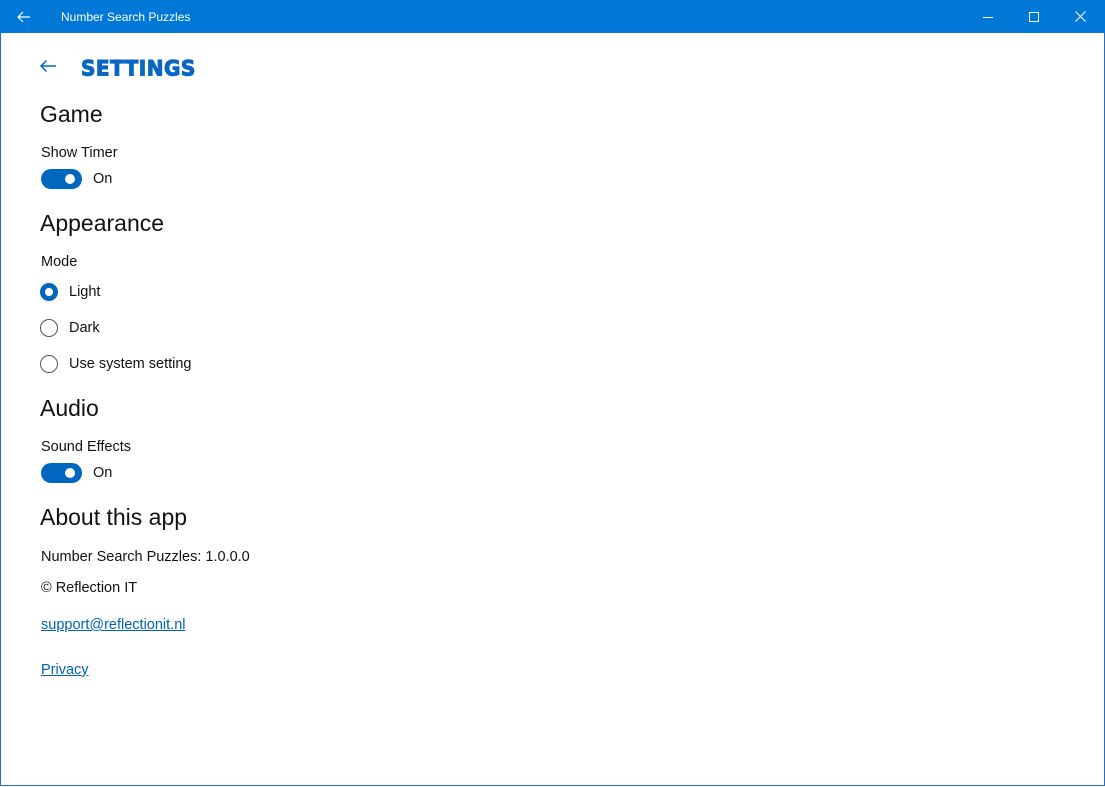 This screenshot has height=787, width=1105. Describe the element at coordinates (103, 179) in the screenshot. I see `show-timer-state: On` at that location.